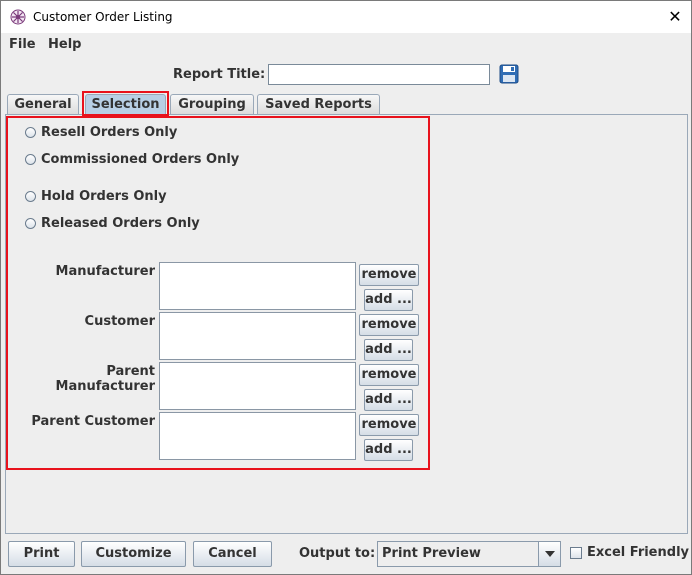 Image resolution: width=692 pixels, height=575 pixels. Describe the element at coordinates (318, 104) in the screenshot. I see `tab-saved-reports: Saved Reports` at that location.